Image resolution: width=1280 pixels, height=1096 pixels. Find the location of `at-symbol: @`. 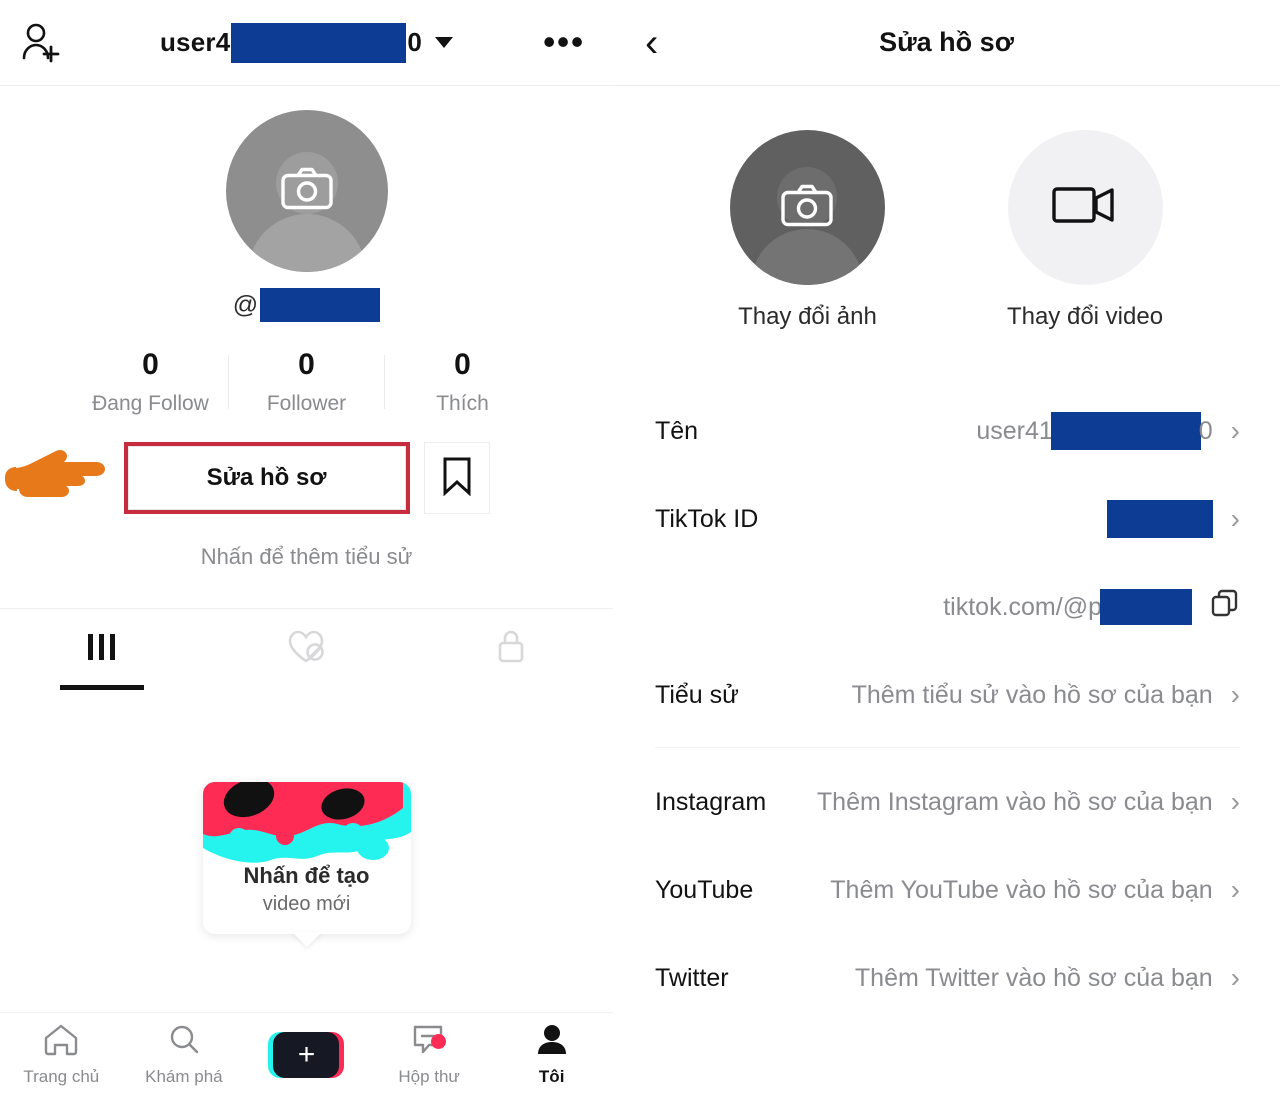

at-symbol: @ is located at coordinates (245, 304).